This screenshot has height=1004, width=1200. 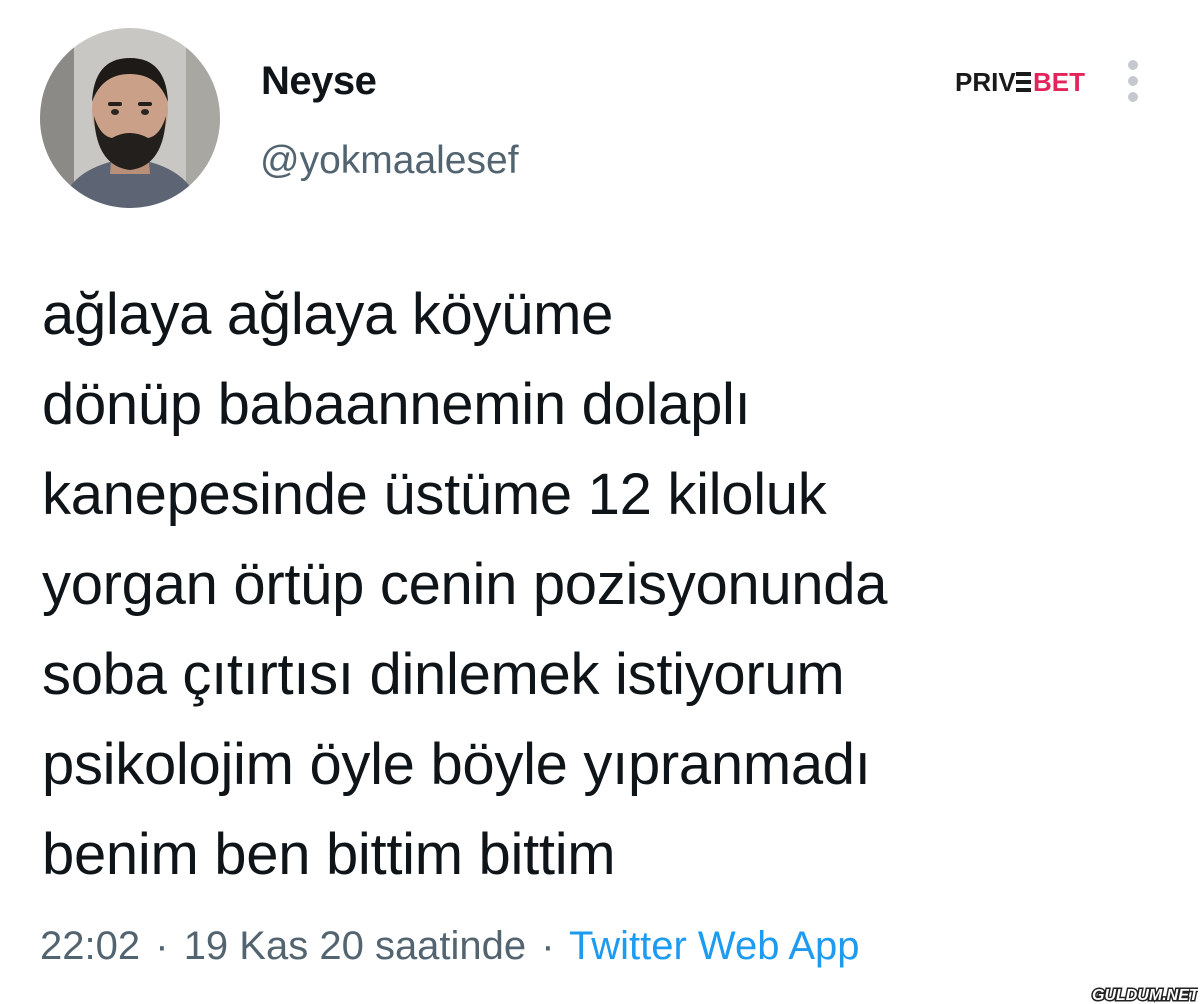 I want to click on tweet-source-link: Twitter Web App, so click(x=714, y=946).